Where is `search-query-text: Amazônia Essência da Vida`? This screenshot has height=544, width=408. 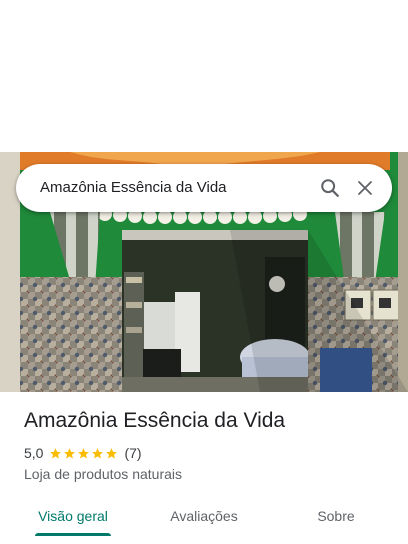
search-query-text: Amazônia Essência da Vida is located at coordinates (133, 187).